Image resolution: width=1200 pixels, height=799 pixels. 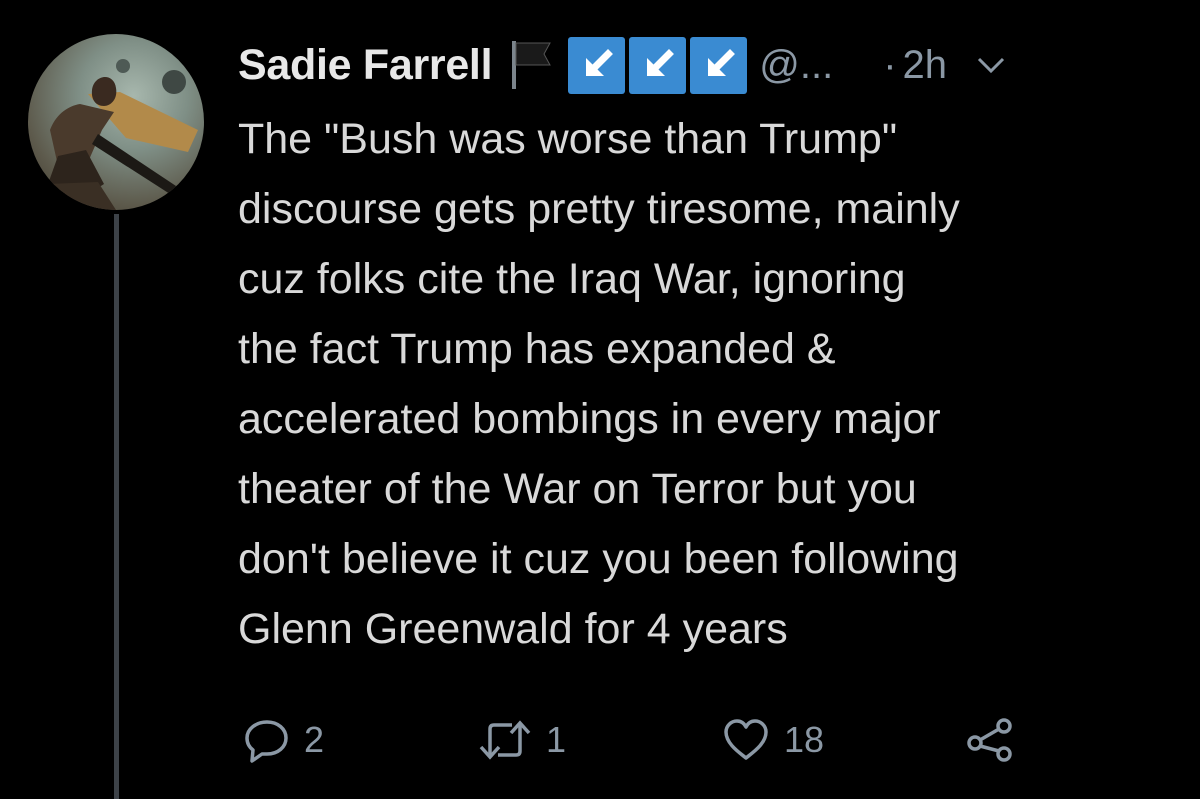 I want to click on tweet-text-line: theater of the War on Terror but you, so click(x=577, y=489).